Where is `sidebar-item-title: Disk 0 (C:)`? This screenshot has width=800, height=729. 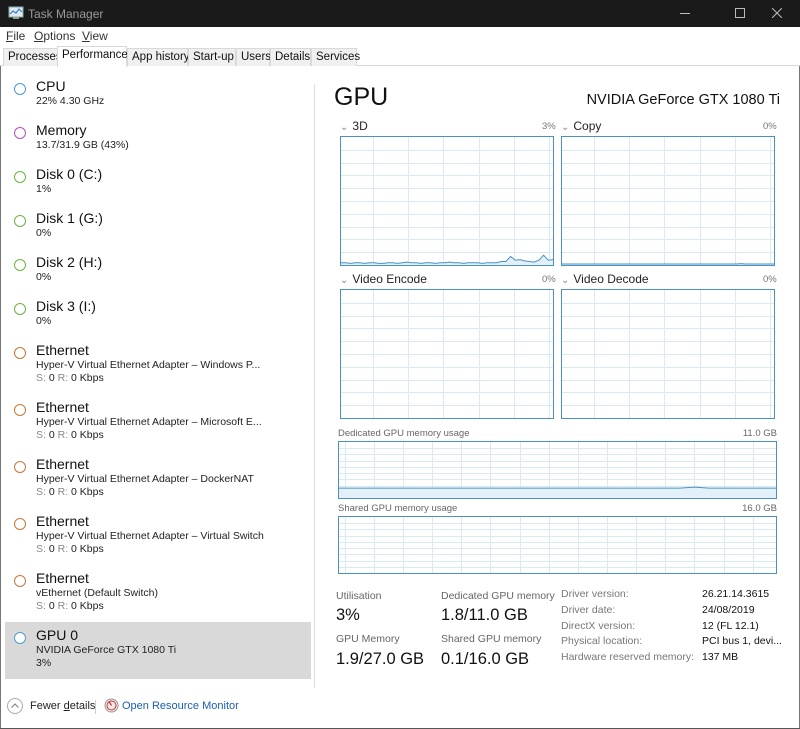 sidebar-item-title: Disk 0 (C:) is located at coordinates (69, 174).